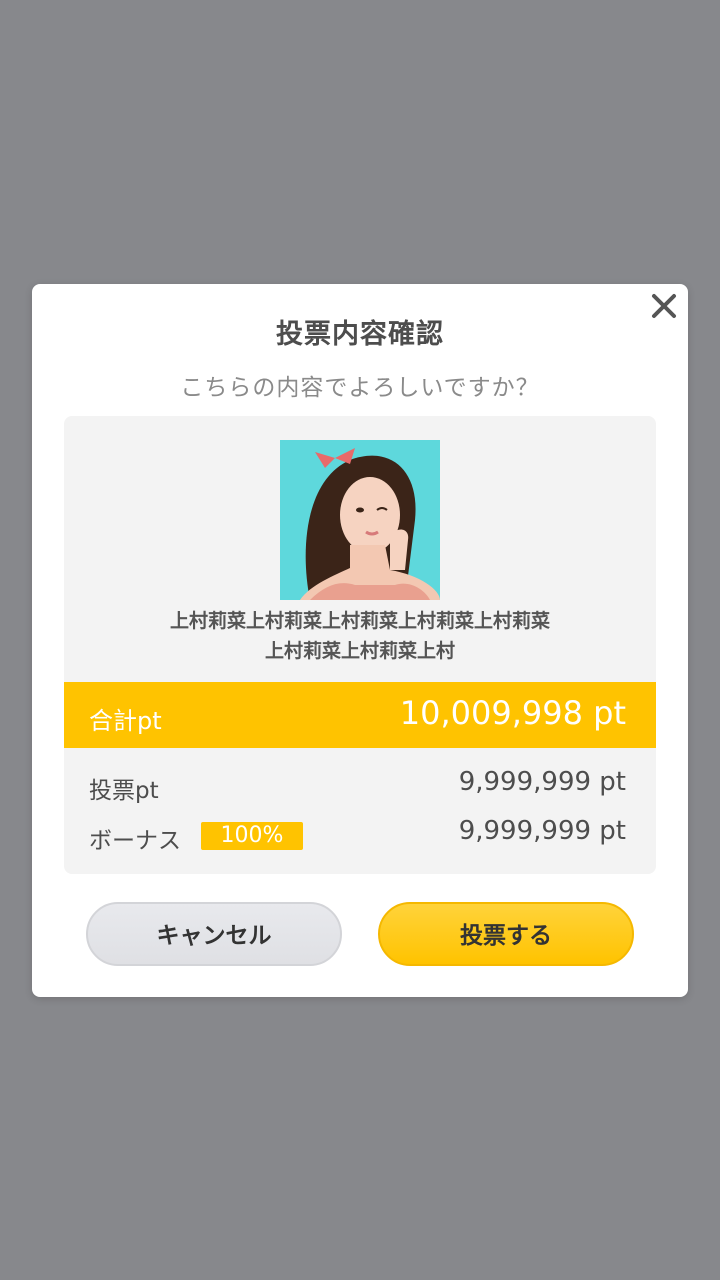 The height and width of the screenshot is (1280, 720). I want to click on candidate-name-line2: 上村莉菜上村莉菜上村, so click(359, 651).